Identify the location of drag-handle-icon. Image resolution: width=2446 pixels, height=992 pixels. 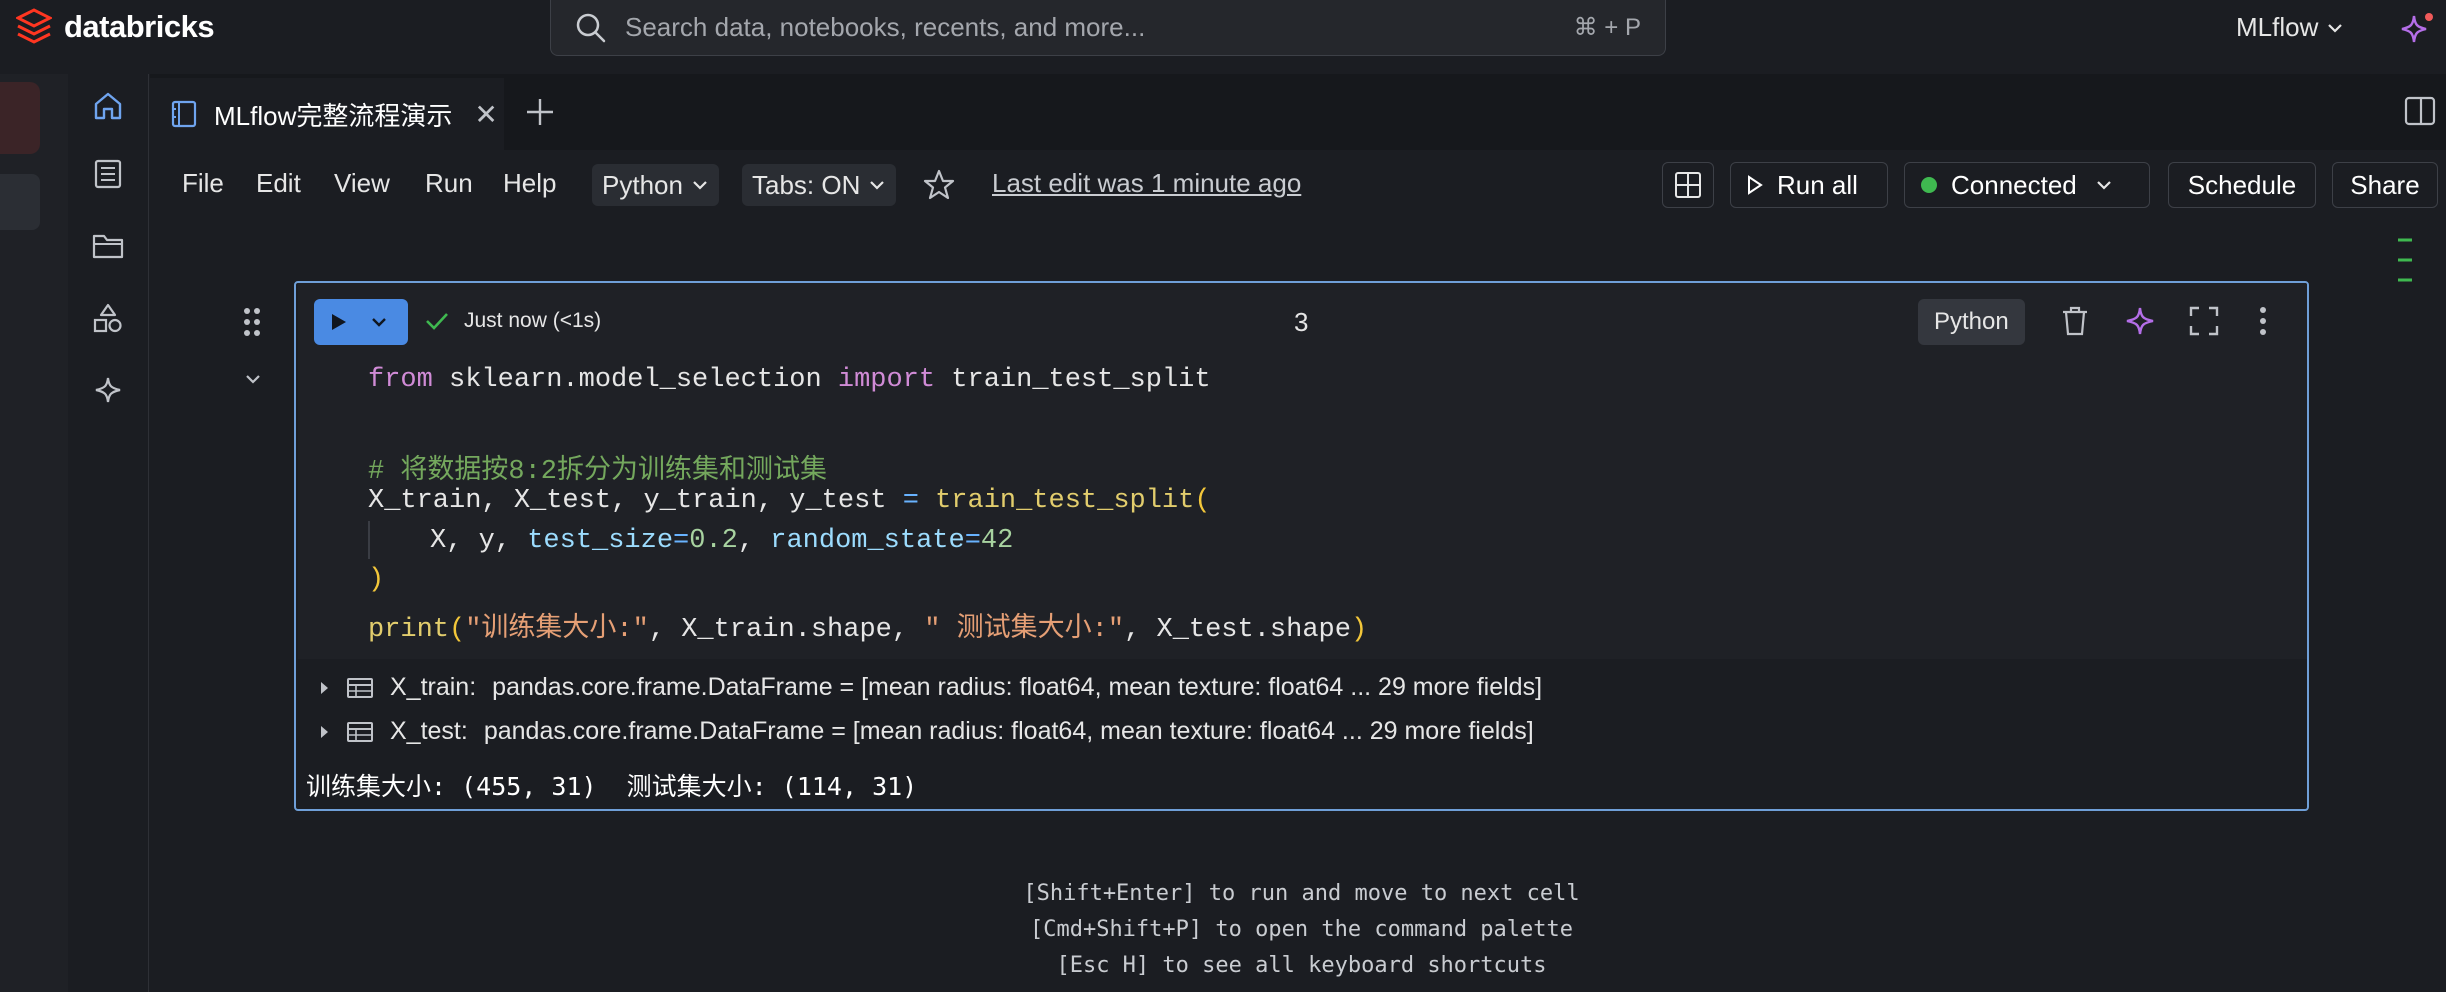
(252, 322).